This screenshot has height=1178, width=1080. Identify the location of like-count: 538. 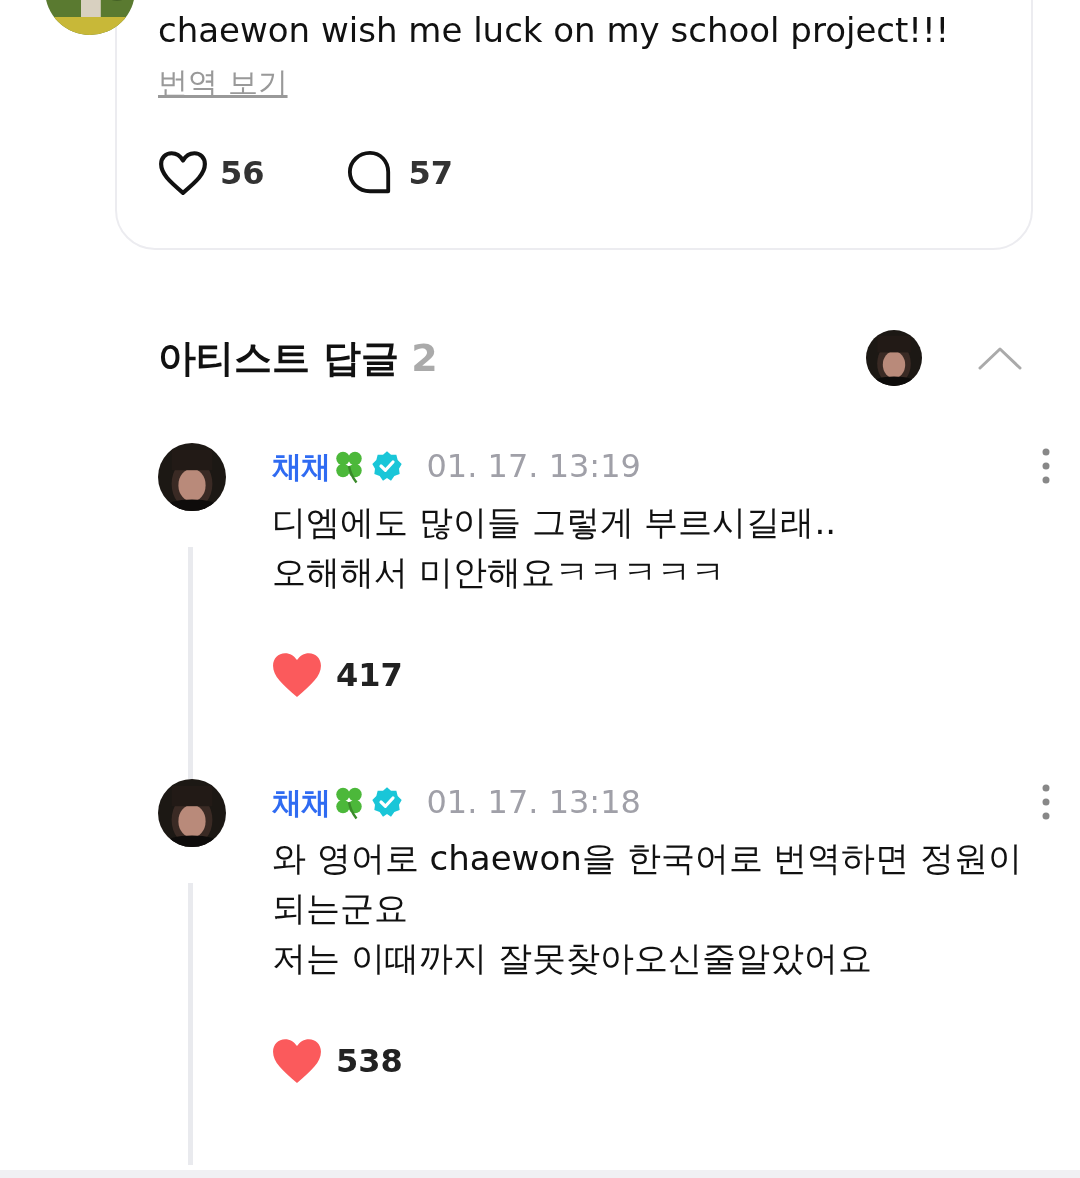
(369, 1061).